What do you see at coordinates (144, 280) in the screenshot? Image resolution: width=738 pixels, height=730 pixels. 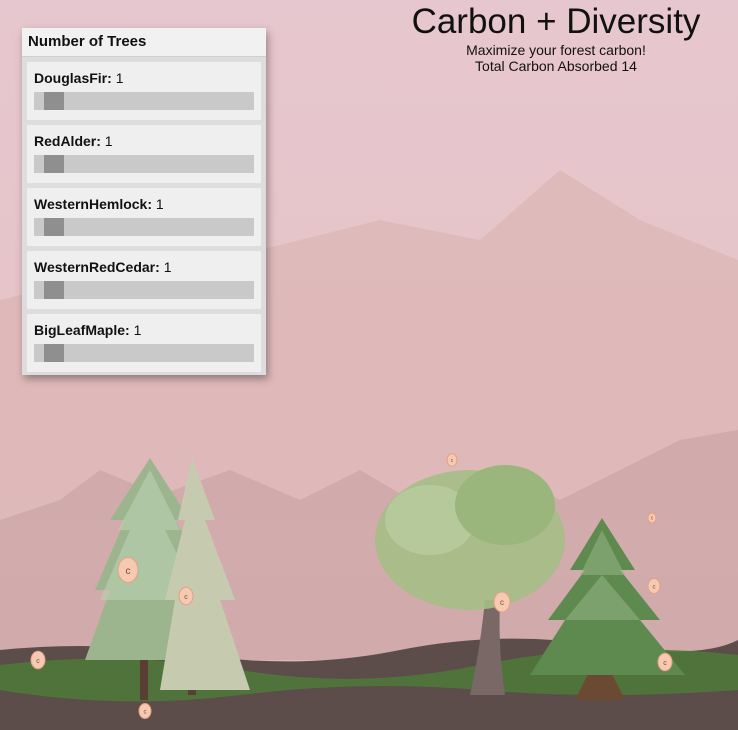 I see `slider-row-westernredcedar: WesternRedCedar: 1` at bounding box center [144, 280].